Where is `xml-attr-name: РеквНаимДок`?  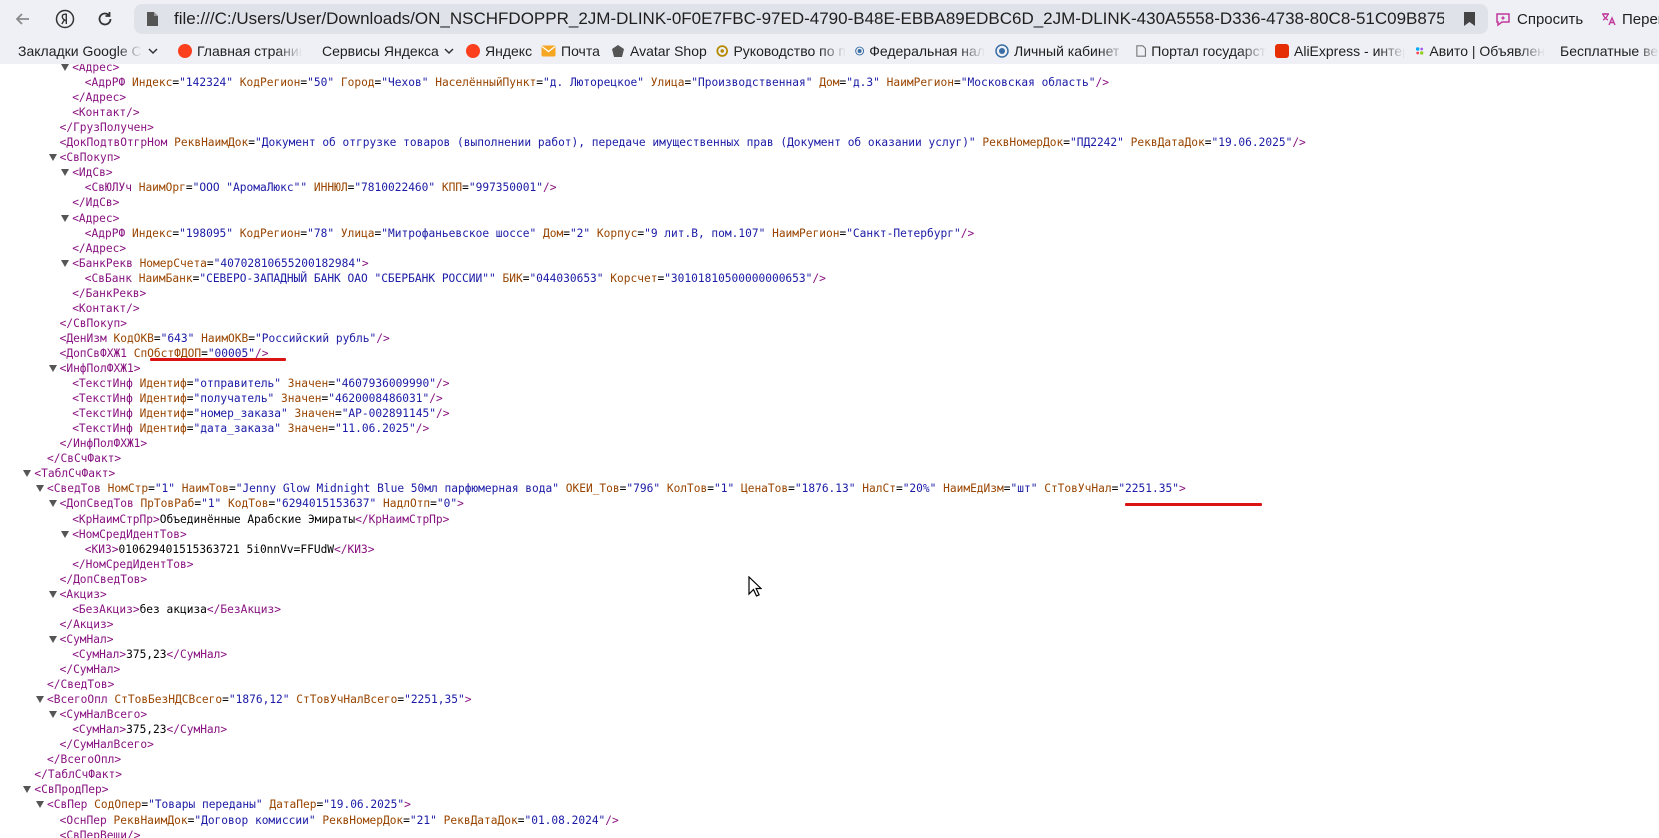
xml-attr-name: РеквНаимДок is located at coordinates (211, 143).